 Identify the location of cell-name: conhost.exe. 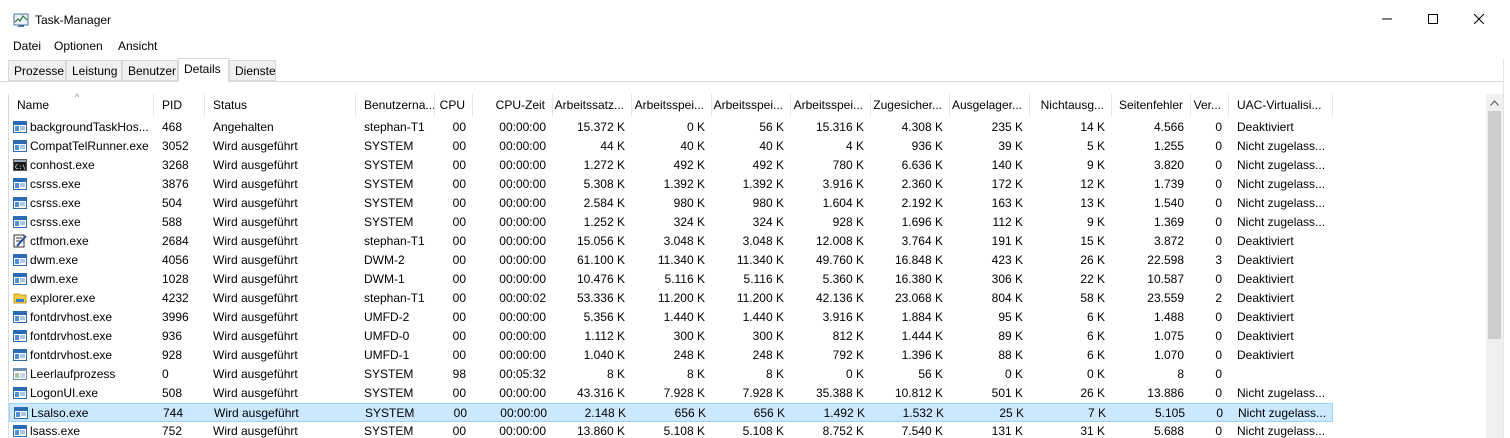
(62, 165).